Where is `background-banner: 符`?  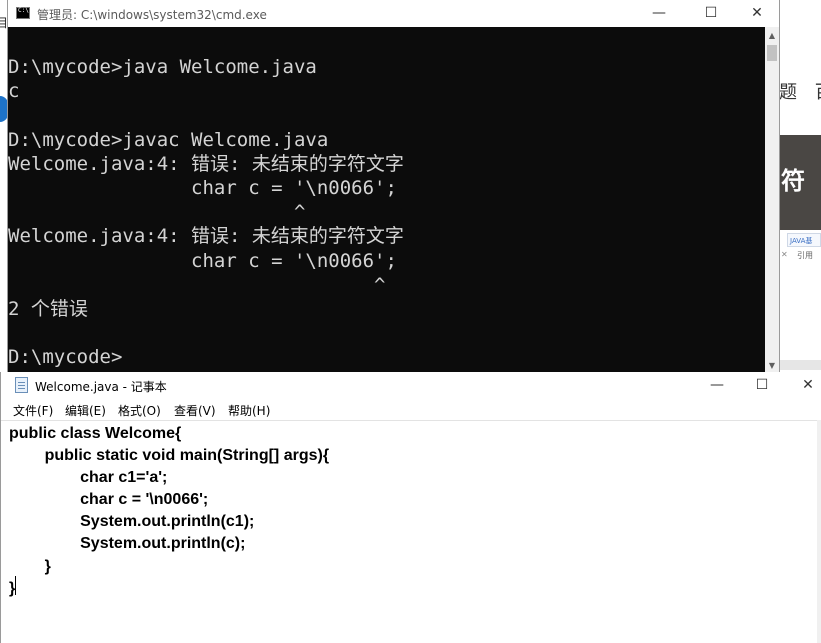 background-banner: 符 is located at coordinates (800, 182).